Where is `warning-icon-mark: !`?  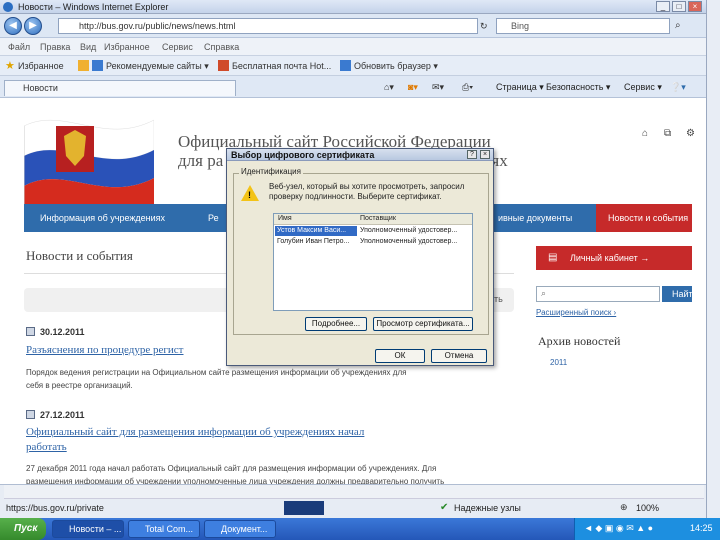 warning-icon-mark: ! is located at coordinates (249, 195).